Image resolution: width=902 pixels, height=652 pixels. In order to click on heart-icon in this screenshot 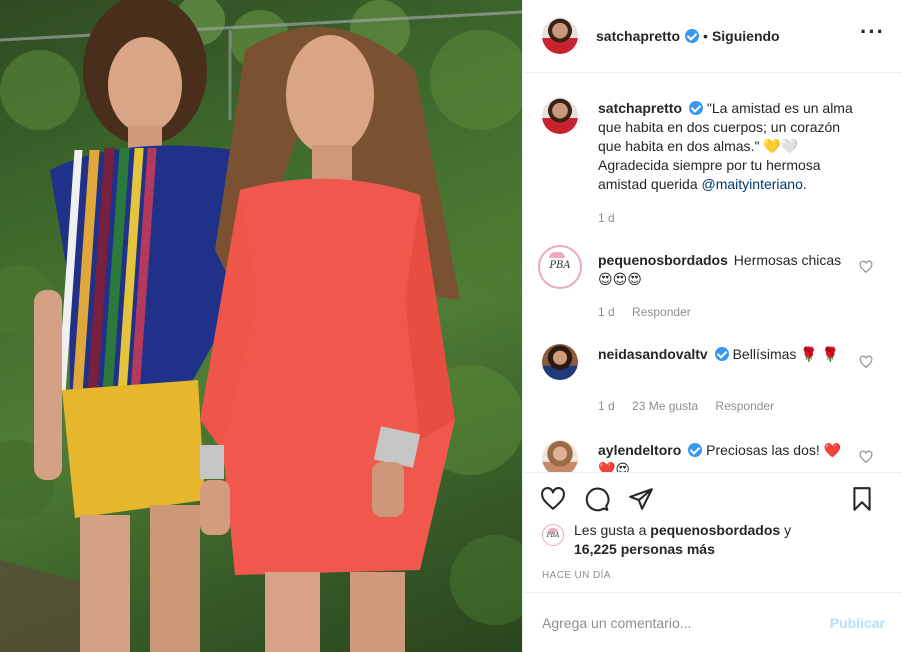, I will do `click(553, 499)`.